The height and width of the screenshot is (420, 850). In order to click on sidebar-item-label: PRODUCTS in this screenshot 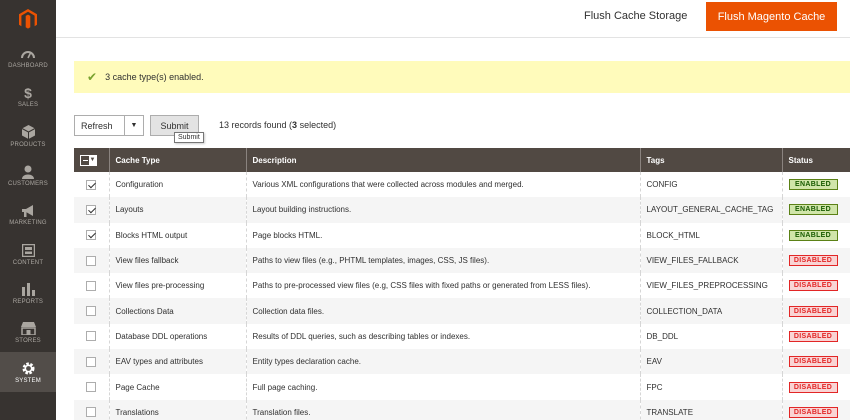, I will do `click(28, 144)`.